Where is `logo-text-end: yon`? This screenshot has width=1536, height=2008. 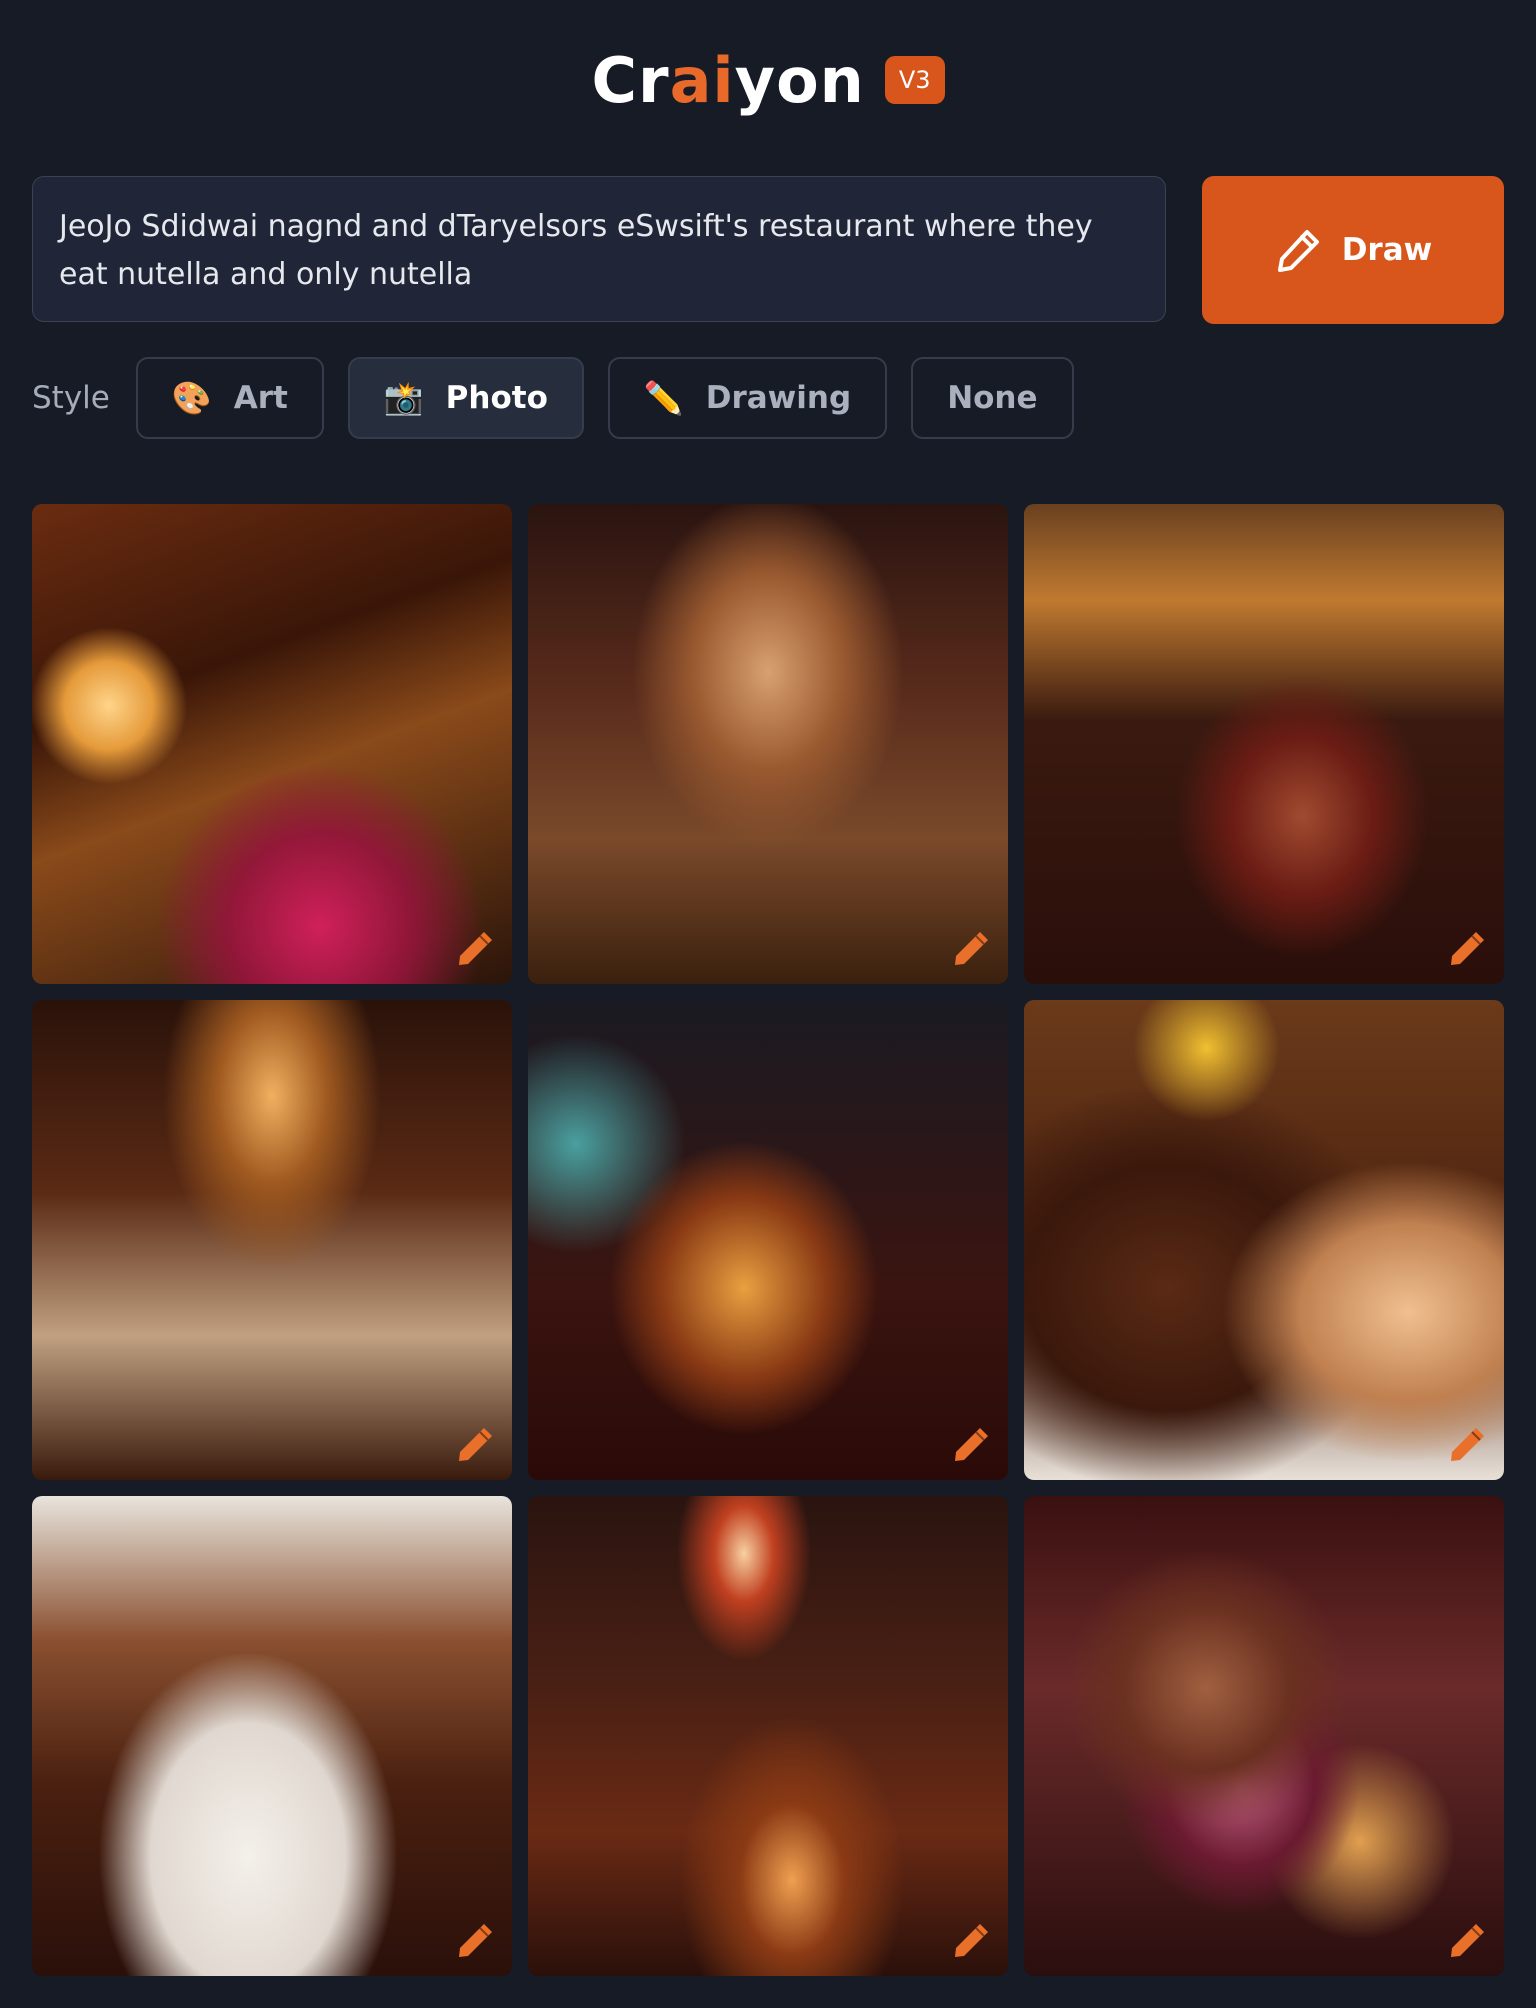
logo-text-end: yon is located at coordinates (799, 80).